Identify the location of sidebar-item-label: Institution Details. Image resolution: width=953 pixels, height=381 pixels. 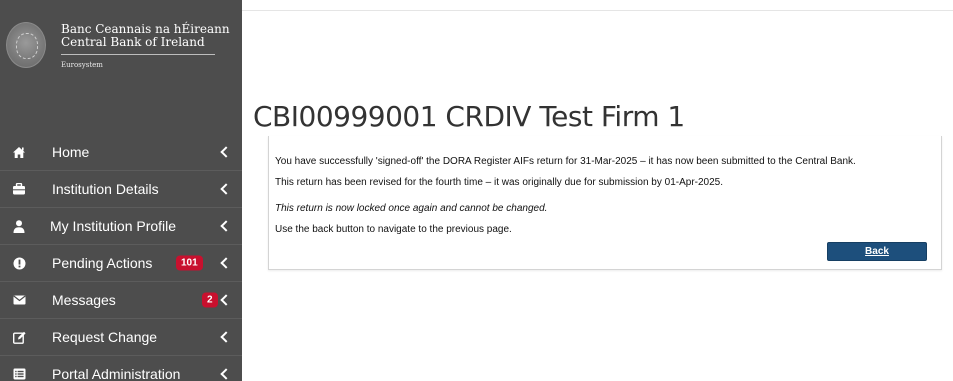
(105, 189).